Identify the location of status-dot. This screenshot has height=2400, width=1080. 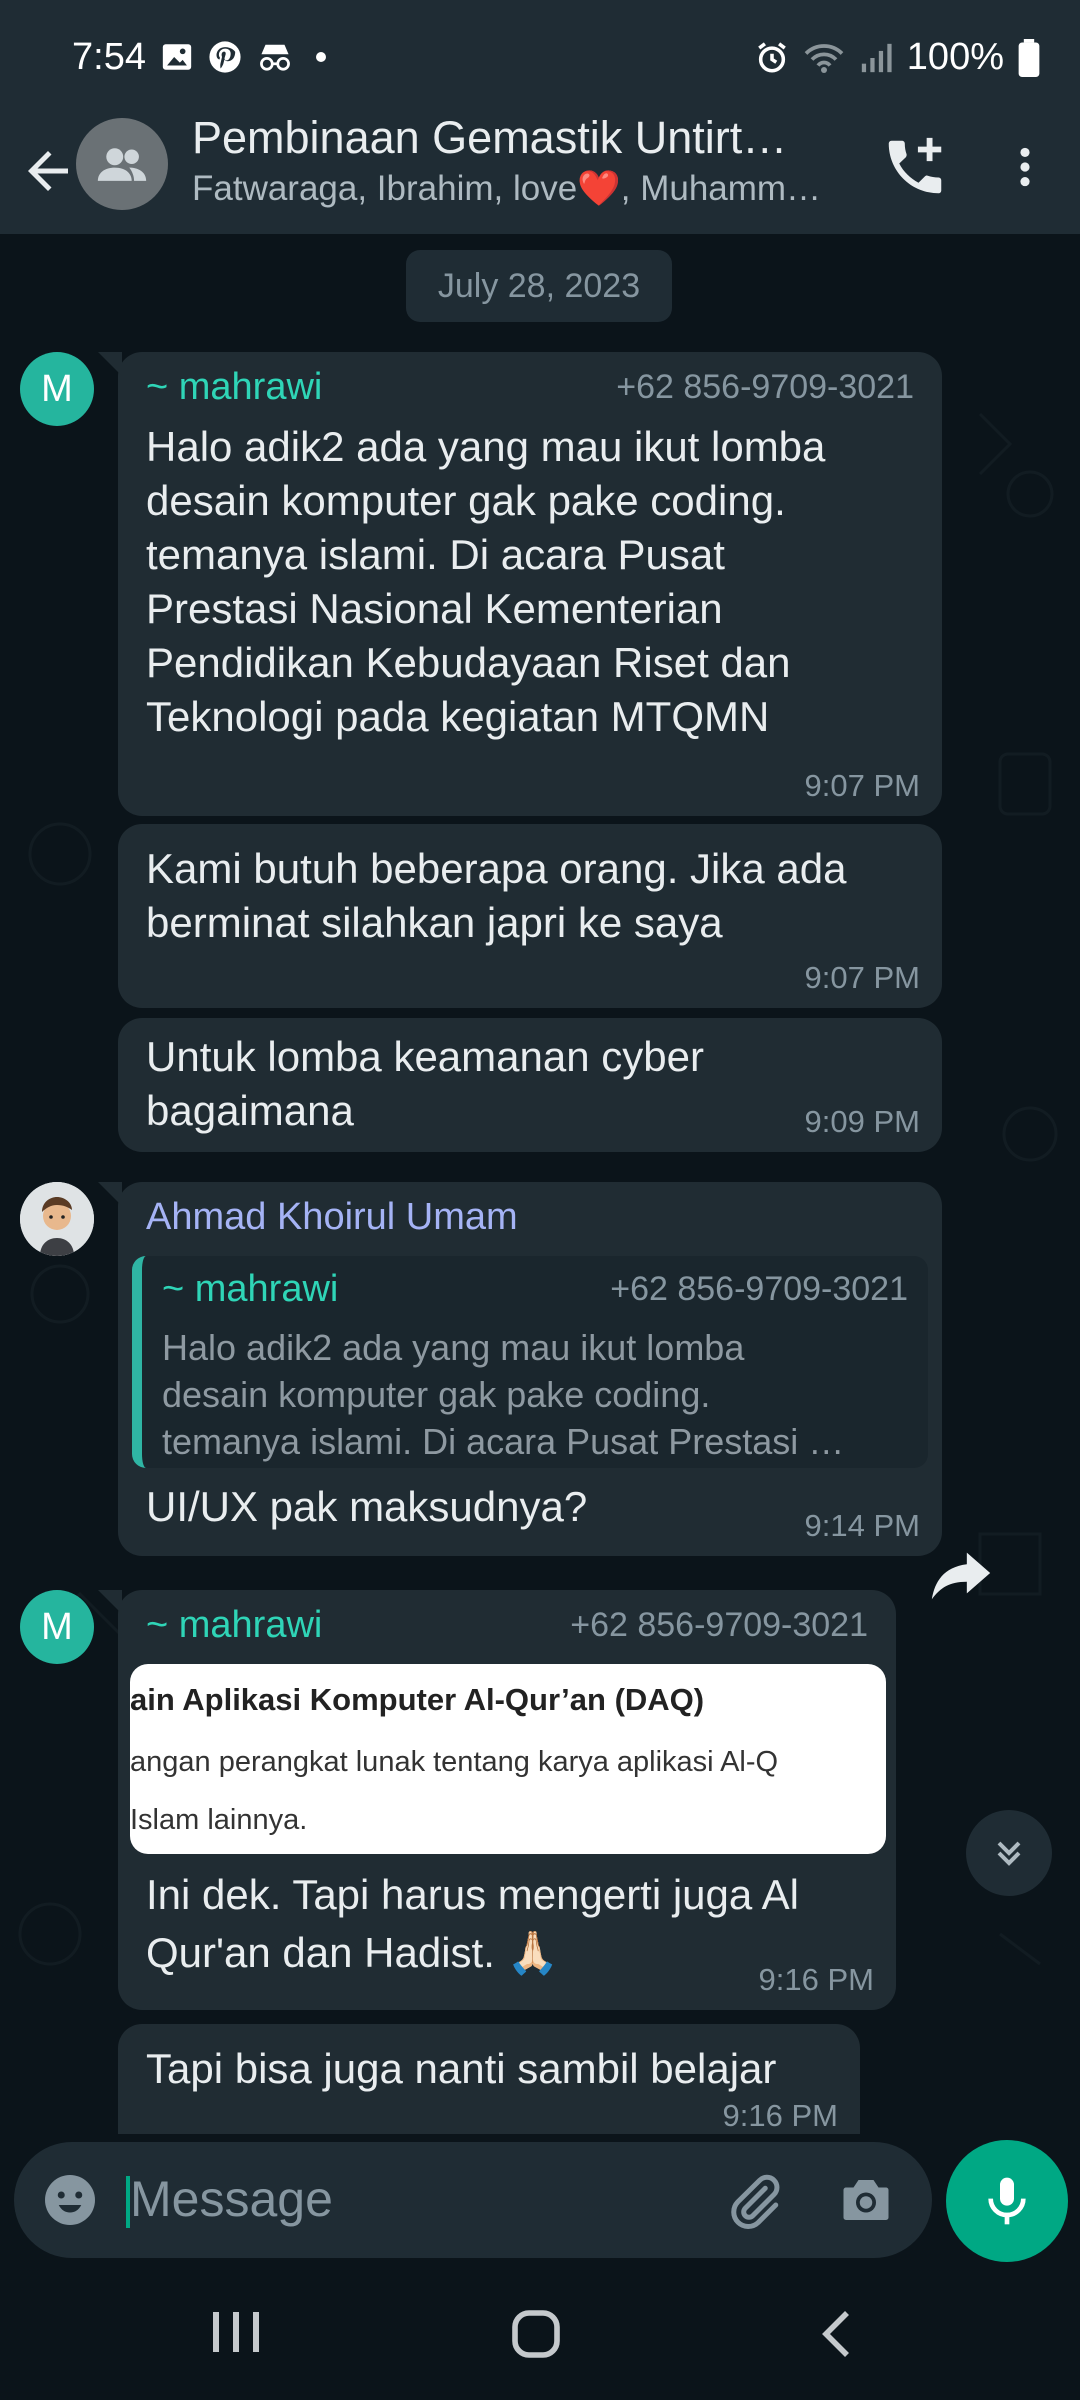
(321, 57).